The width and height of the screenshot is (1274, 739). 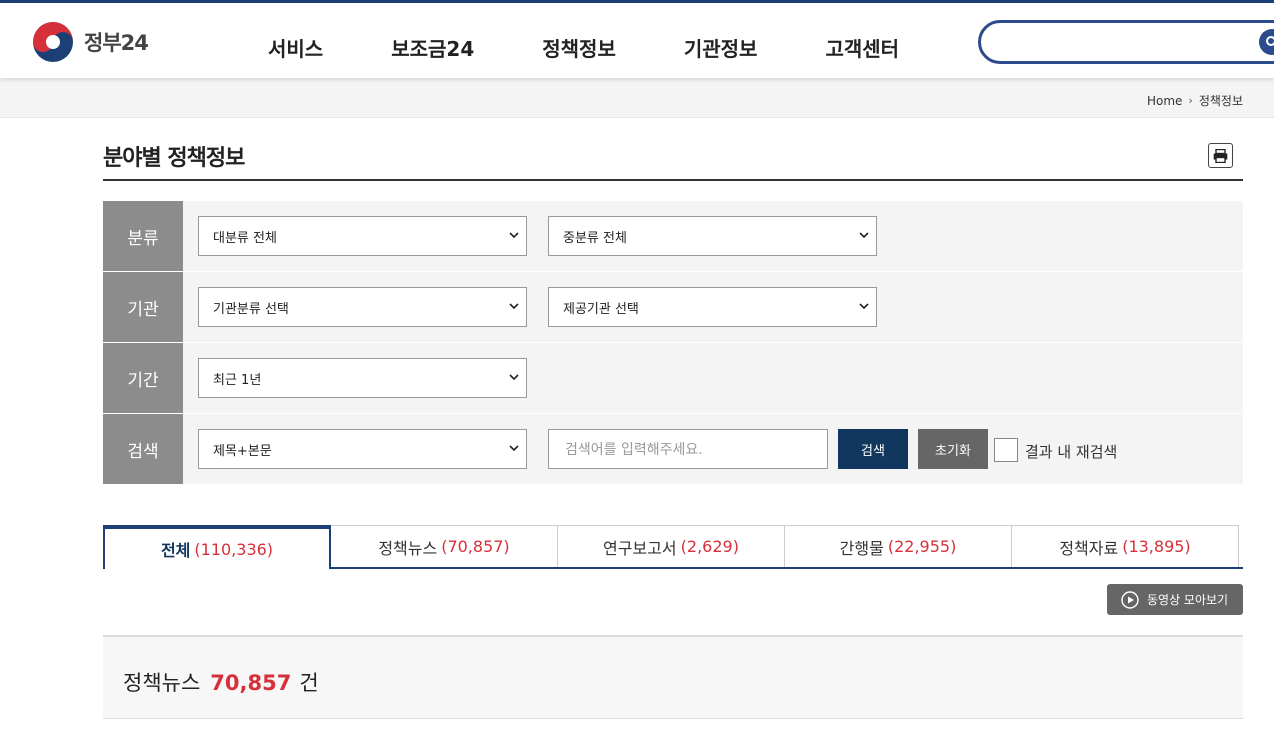 I want to click on site-logo: 정부24, so click(x=90, y=42).